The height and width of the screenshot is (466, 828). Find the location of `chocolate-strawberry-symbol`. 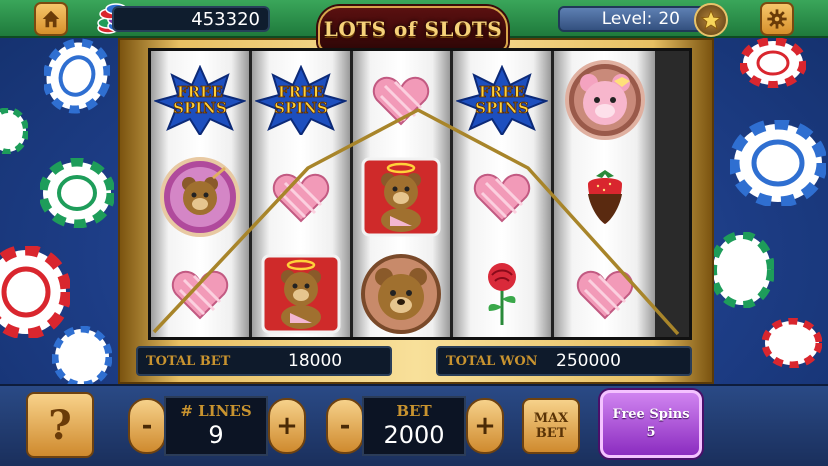

chocolate-strawberry-symbol is located at coordinates (604, 196).